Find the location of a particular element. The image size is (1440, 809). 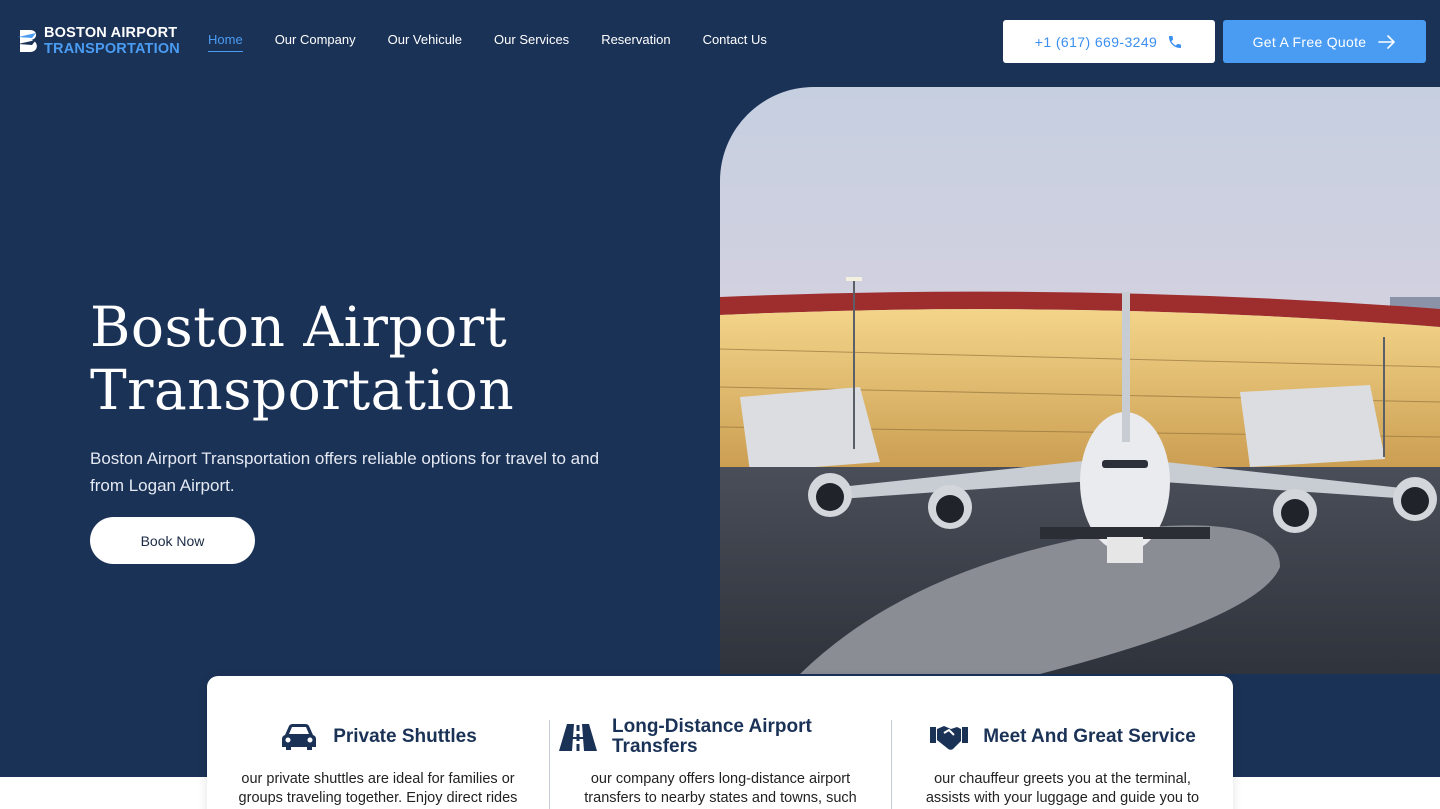

logo-line-2: TRANSPORTATION is located at coordinates (112, 48).